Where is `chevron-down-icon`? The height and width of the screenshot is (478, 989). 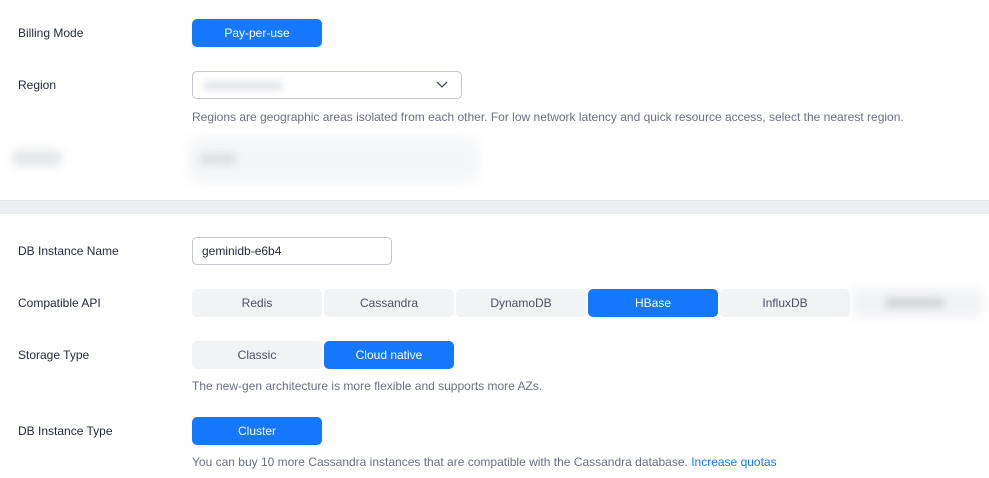 chevron-down-icon is located at coordinates (442, 84).